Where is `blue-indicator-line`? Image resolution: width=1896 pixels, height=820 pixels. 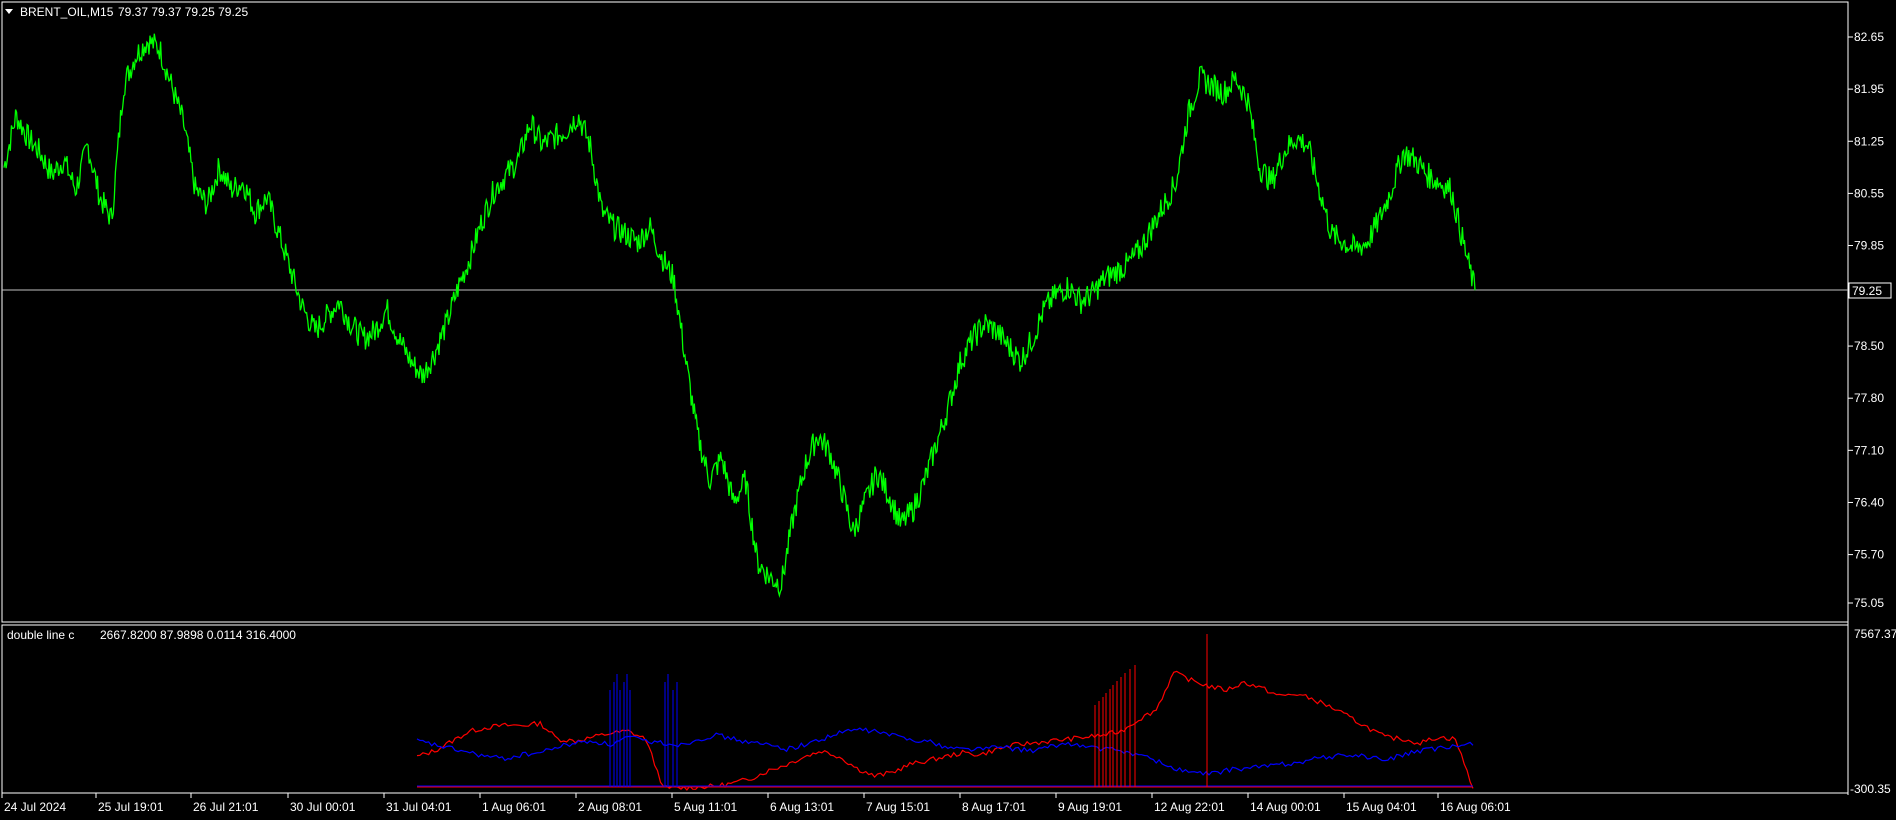 blue-indicator-line is located at coordinates (945, 751).